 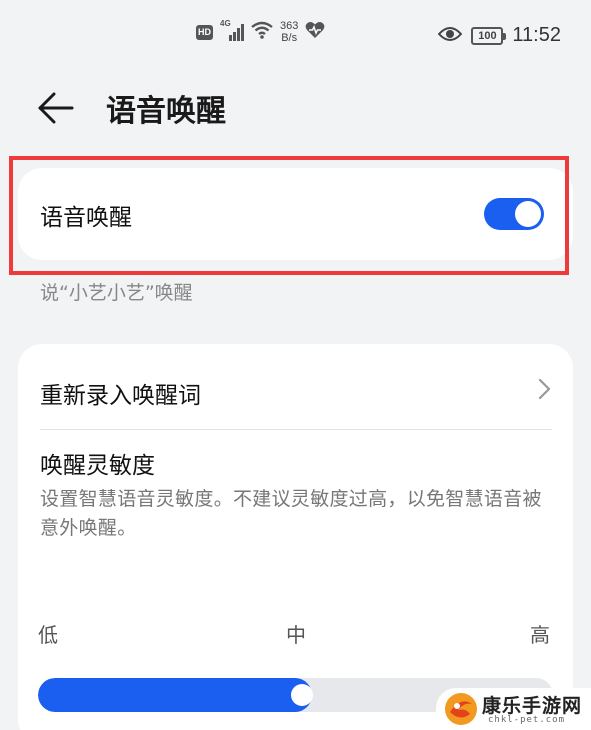 I want to click on battery-indicator: 100, so click(x=489, y=35).